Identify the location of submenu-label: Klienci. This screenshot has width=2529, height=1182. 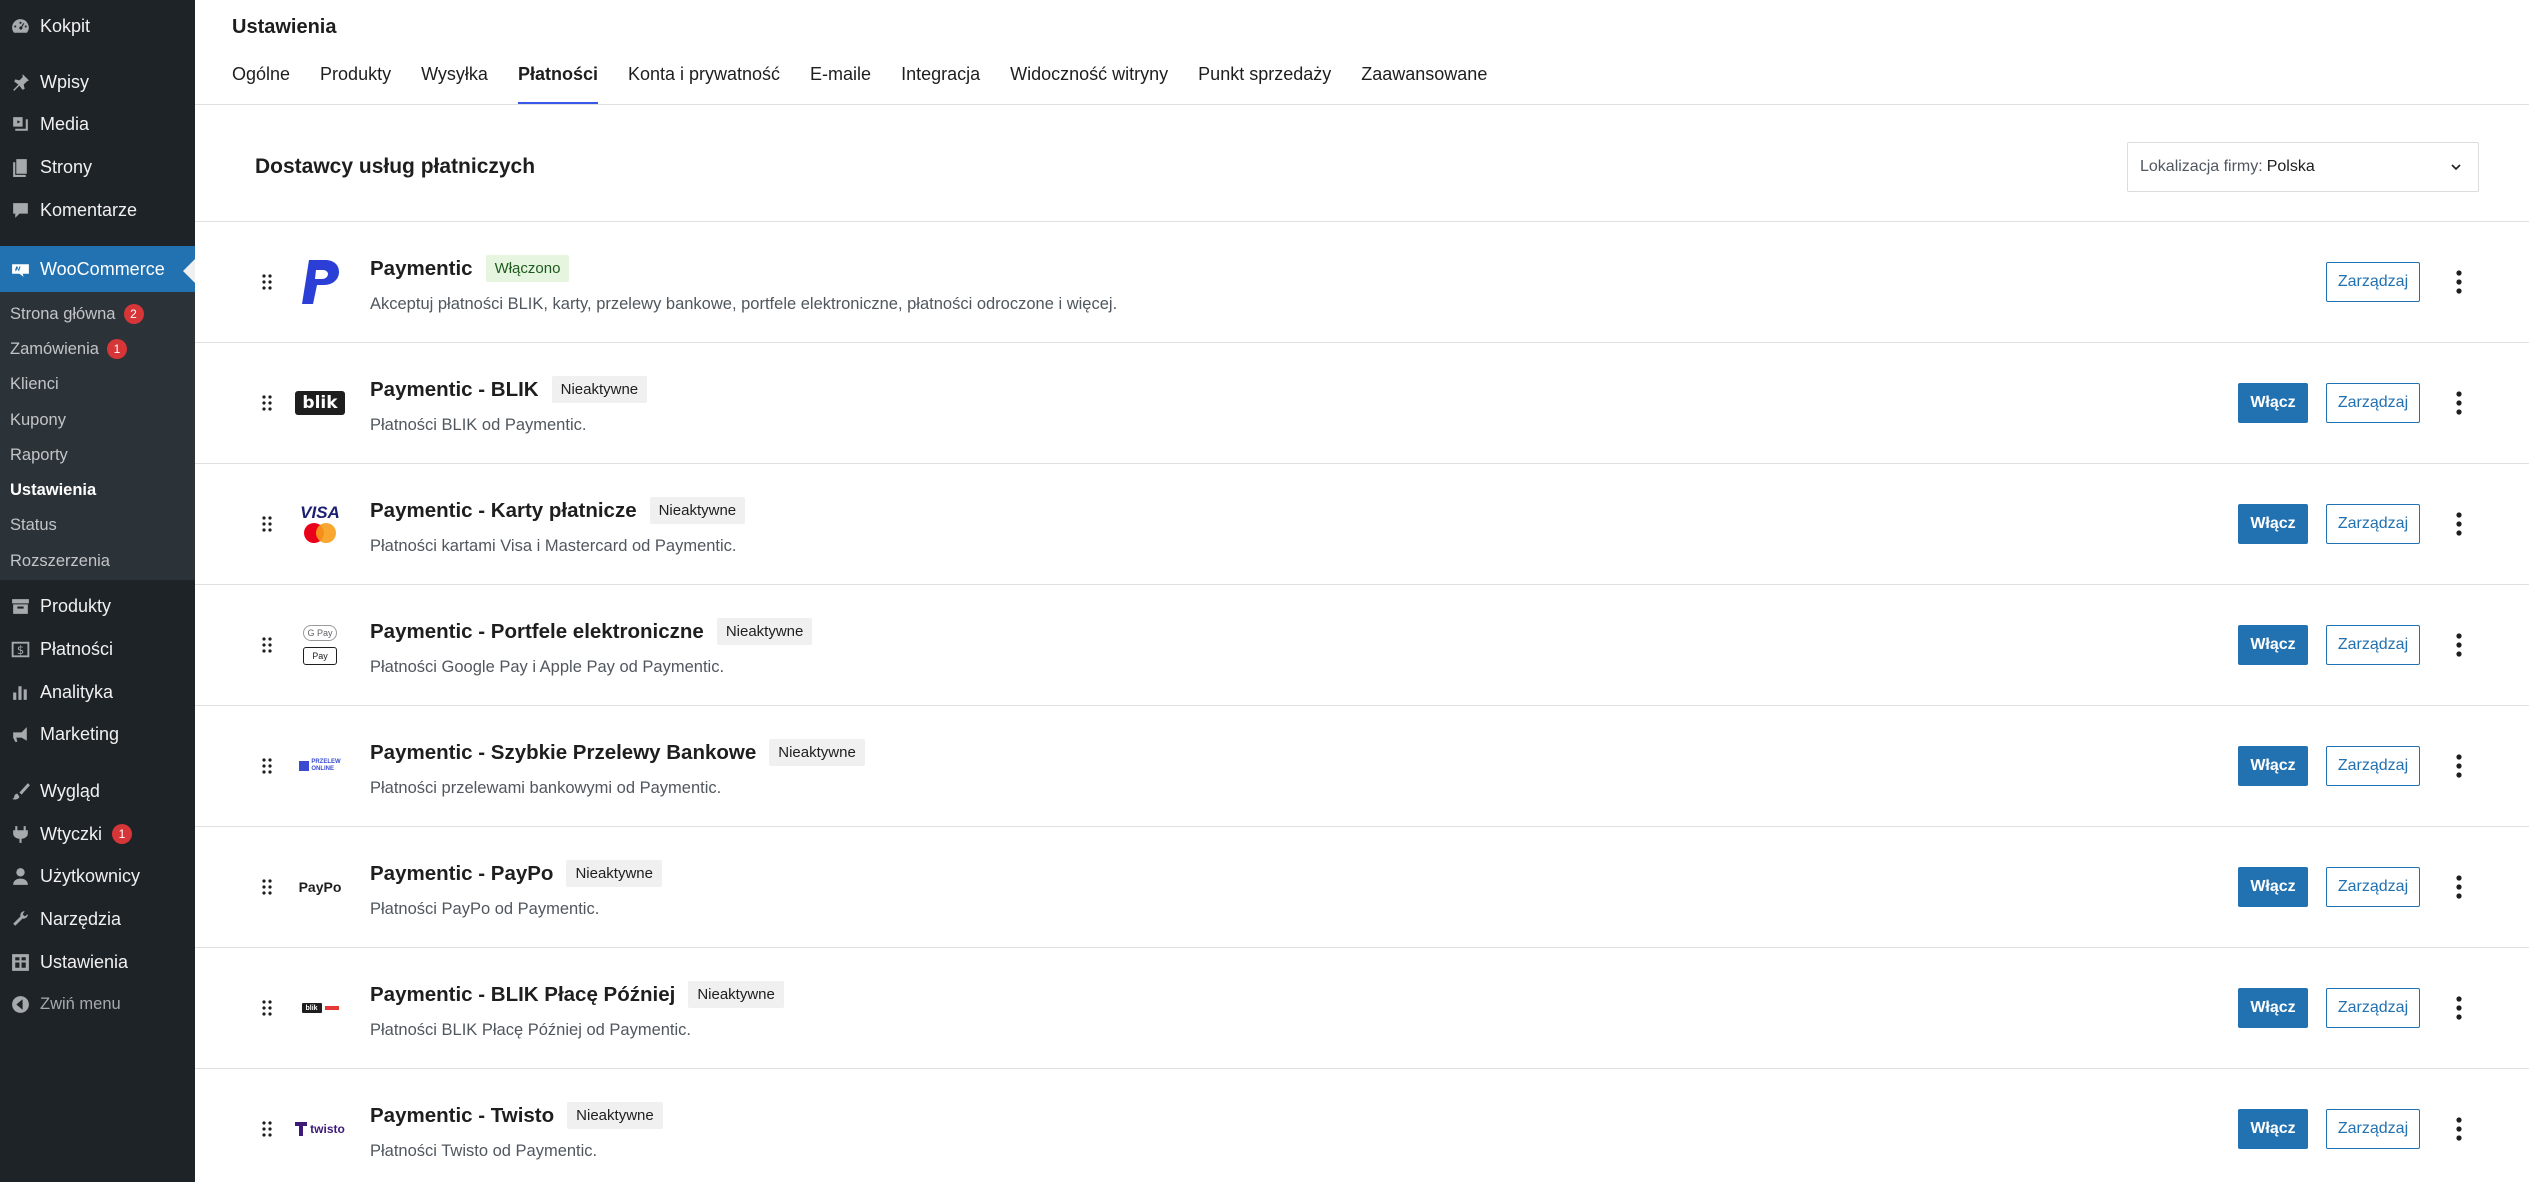
(34, 383).